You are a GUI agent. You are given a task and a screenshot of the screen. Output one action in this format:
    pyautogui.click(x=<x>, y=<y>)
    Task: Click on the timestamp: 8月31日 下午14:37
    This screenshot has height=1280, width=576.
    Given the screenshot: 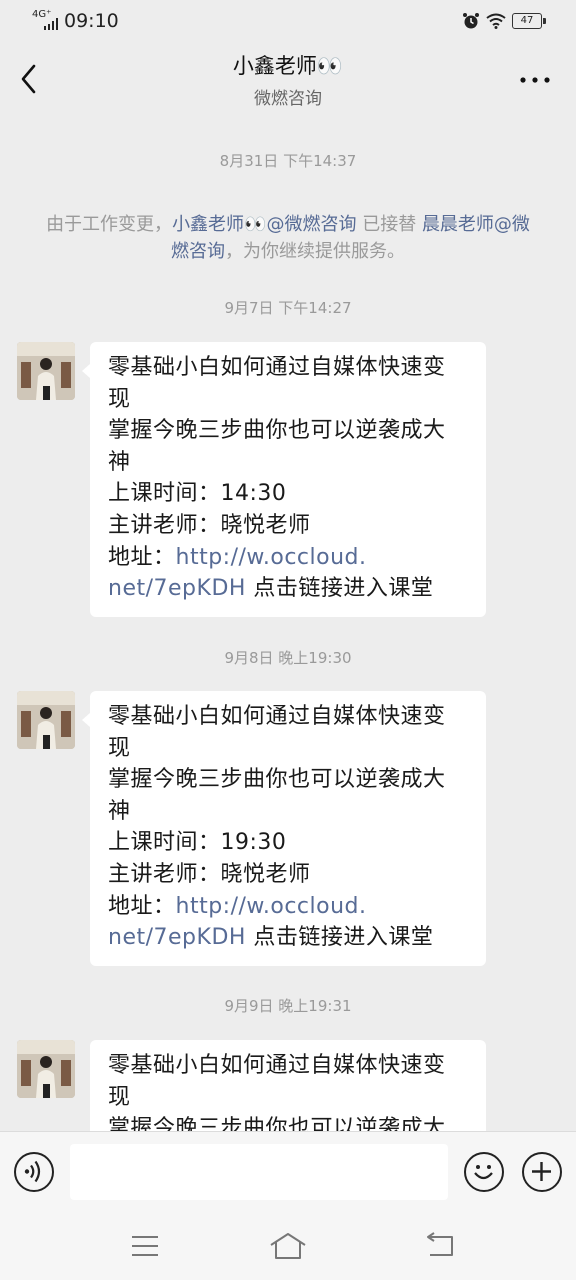 What is the action you would take?
    pyautogui.click(x=288, y=161)
    